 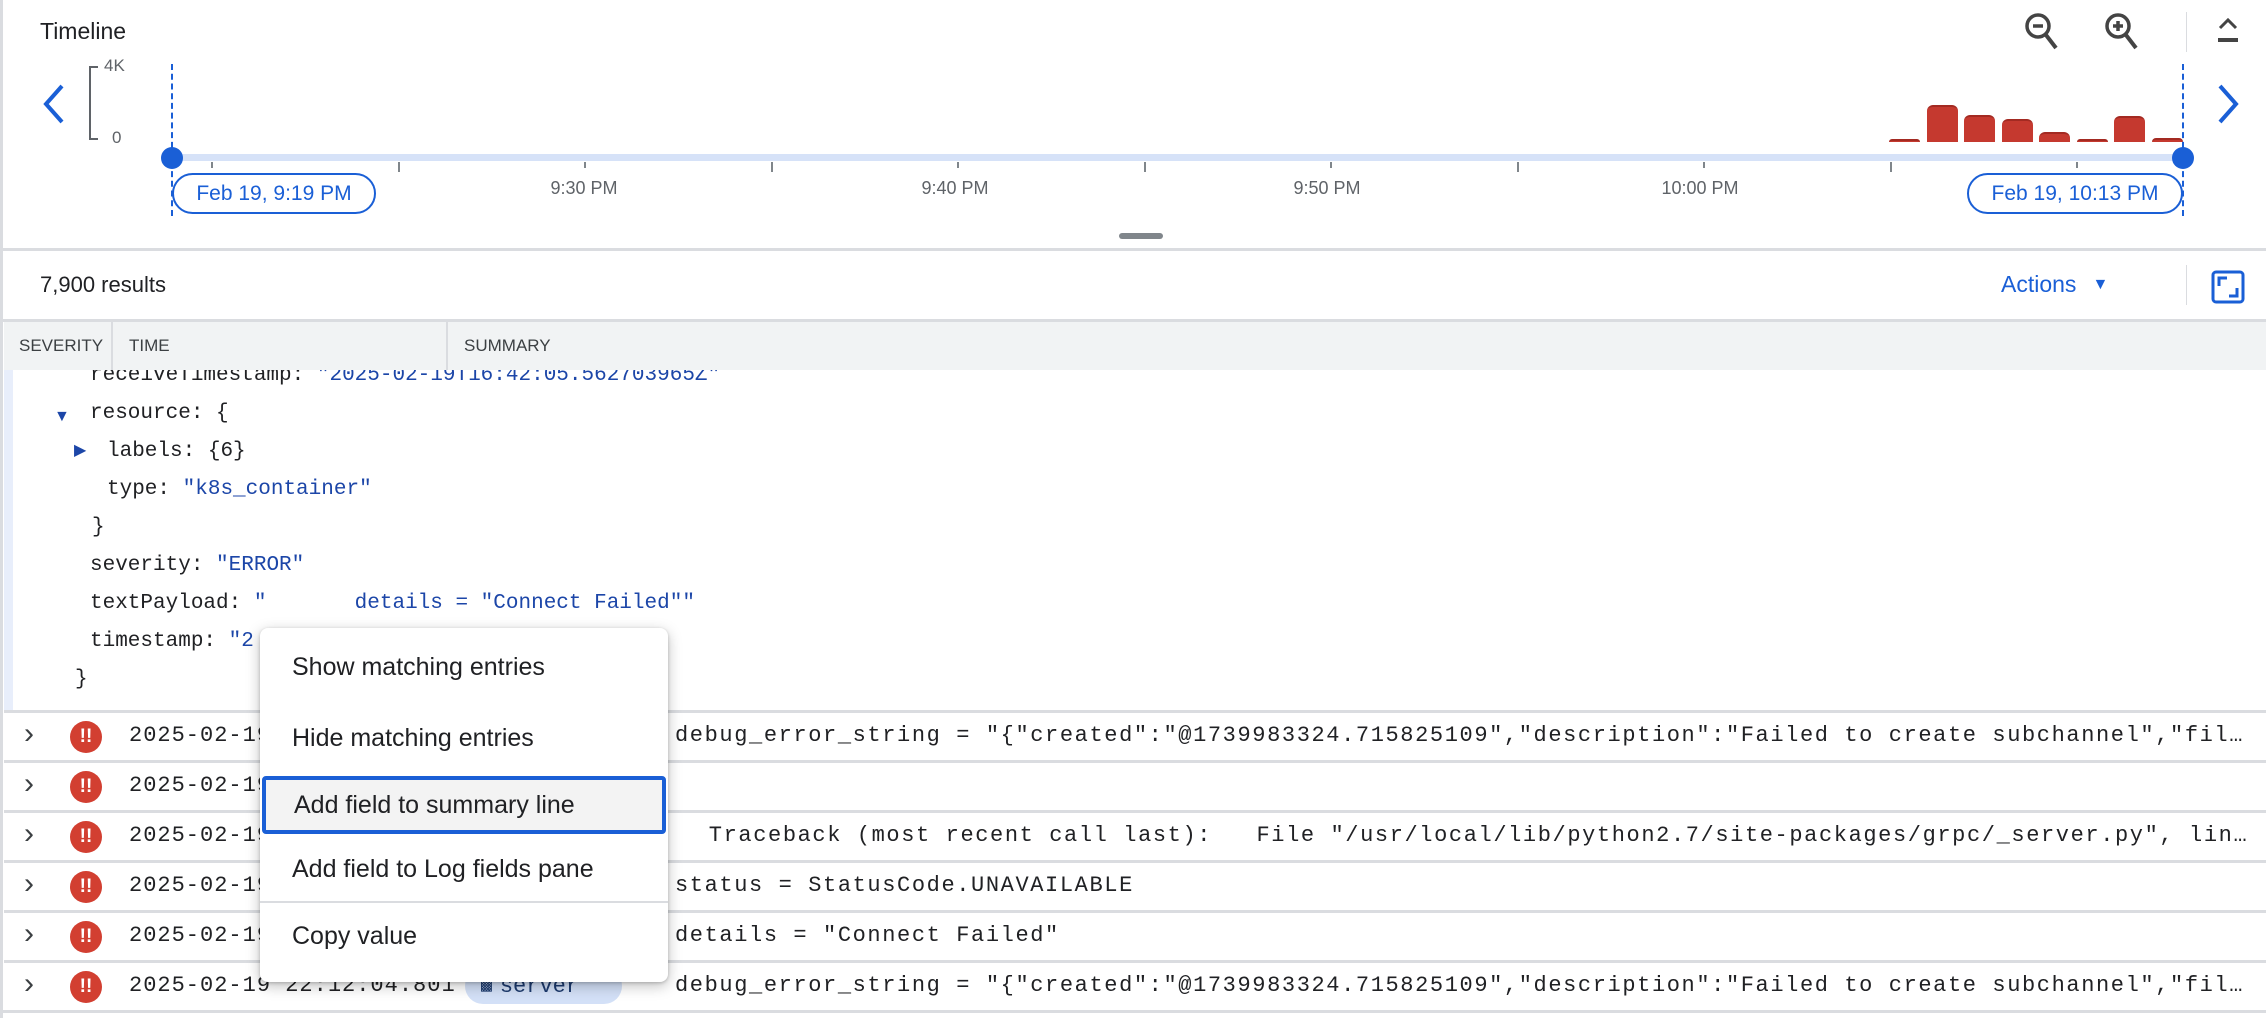 I want to click on json-line-resource: resource: {, so click(x=159, y=413).